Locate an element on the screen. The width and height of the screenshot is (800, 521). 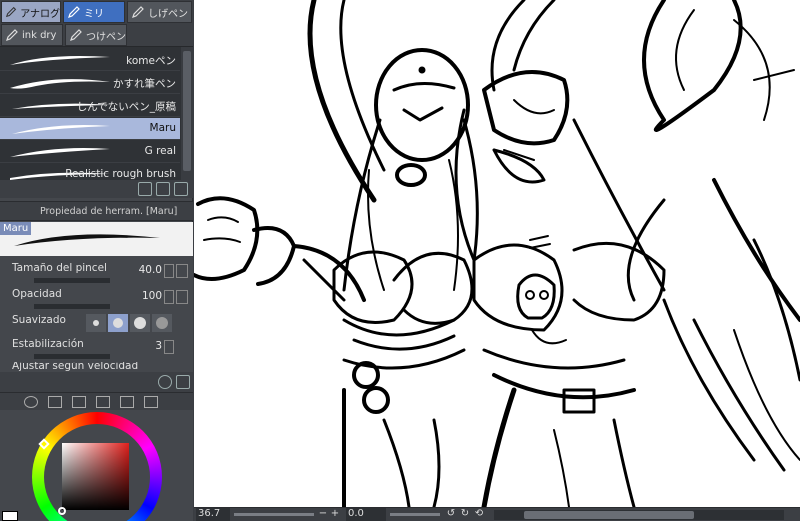
brush-preview: Maru is located at coordinates (96, 239).